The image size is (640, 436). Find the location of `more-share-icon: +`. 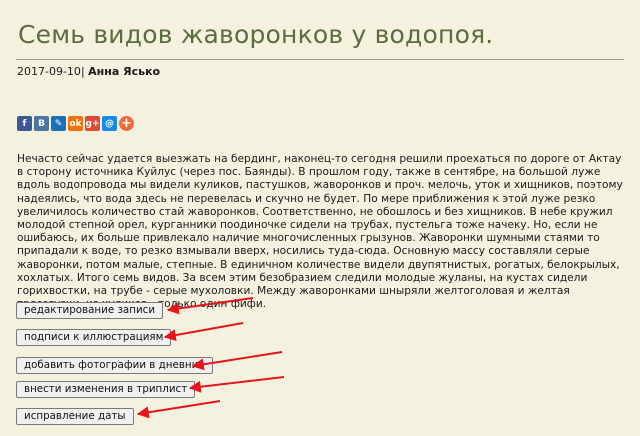

more-share-icon: + is located at coordinates (126, 123).